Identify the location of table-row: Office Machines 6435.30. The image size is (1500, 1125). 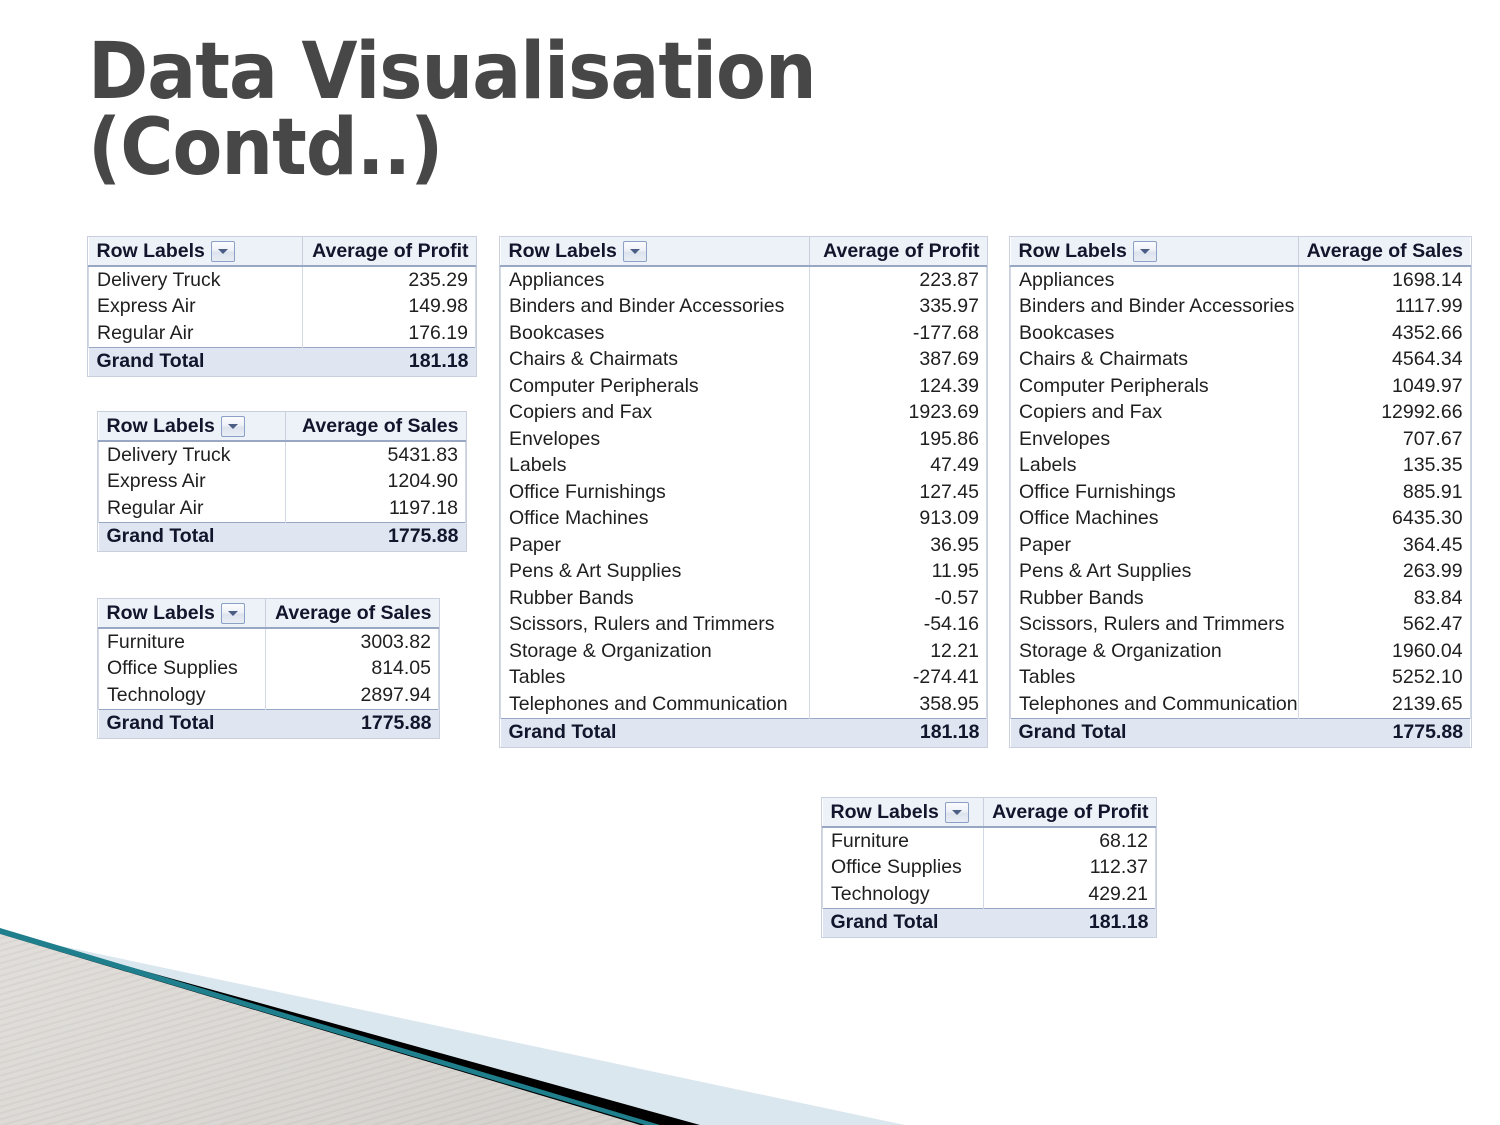
(1240, 518).